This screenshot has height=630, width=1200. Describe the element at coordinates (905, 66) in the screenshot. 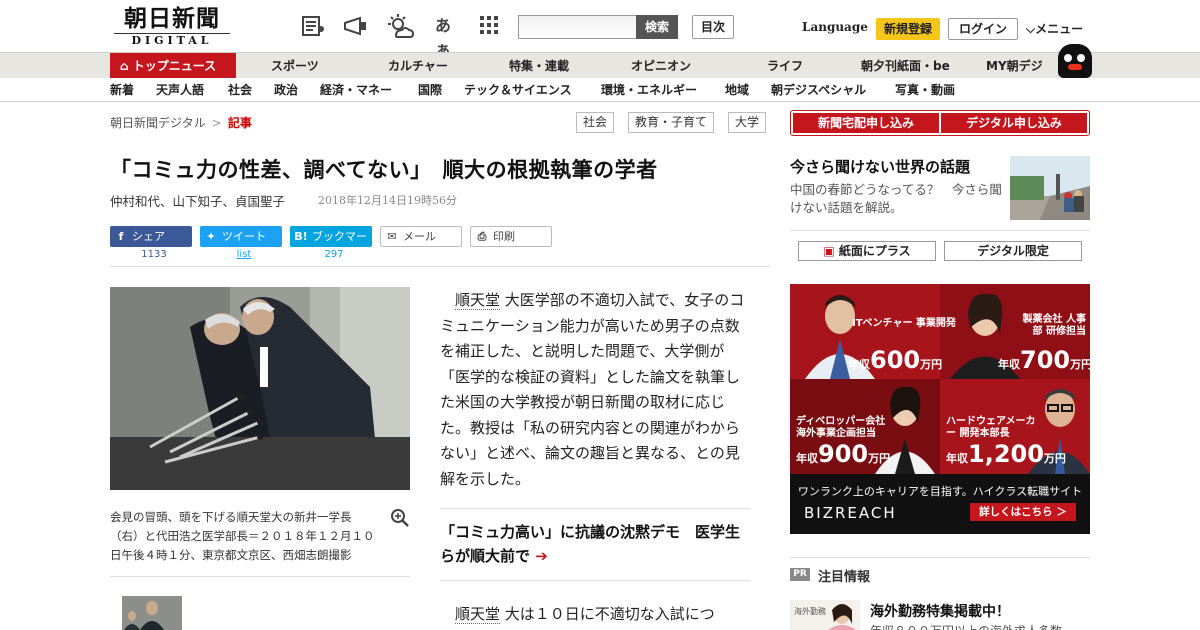

I see `nav-paper: 朝夕刊紙面・be` at that location.